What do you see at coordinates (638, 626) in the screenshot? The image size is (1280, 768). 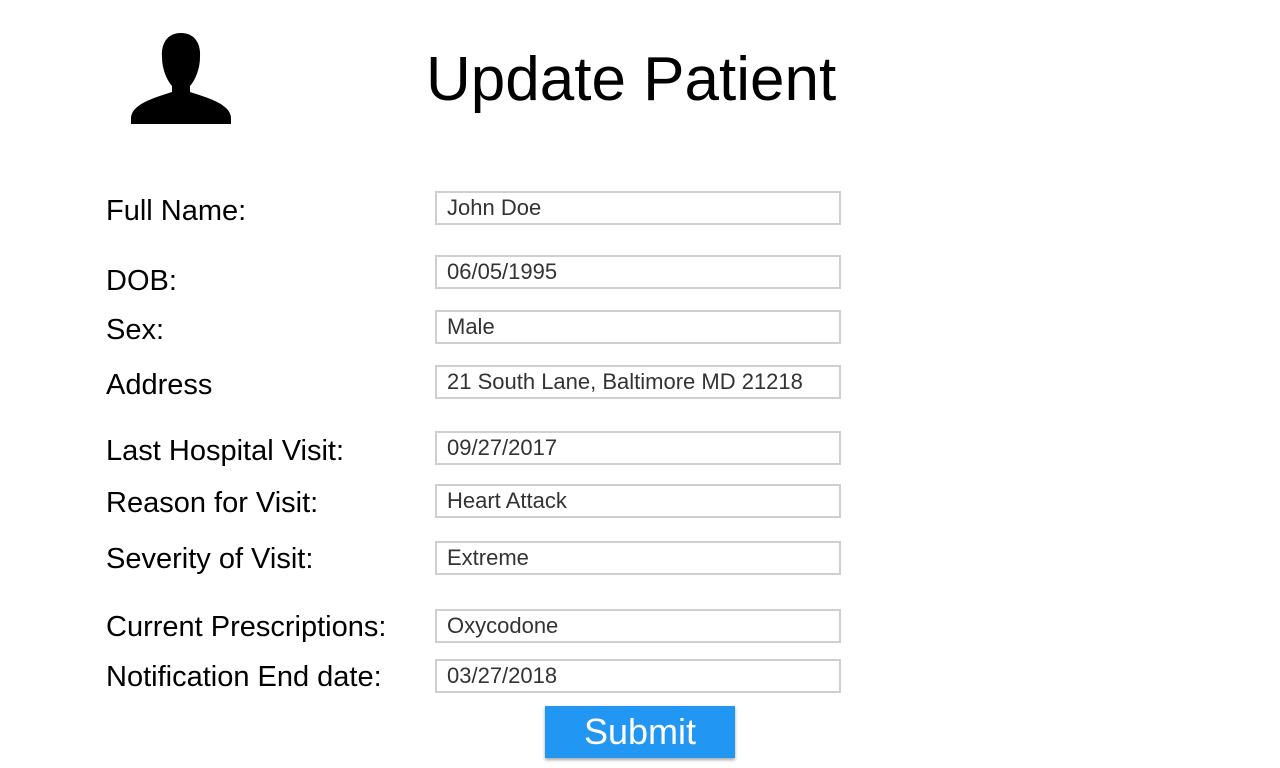 I see `current-prescriptions-field` at bounding box center [638, 626].